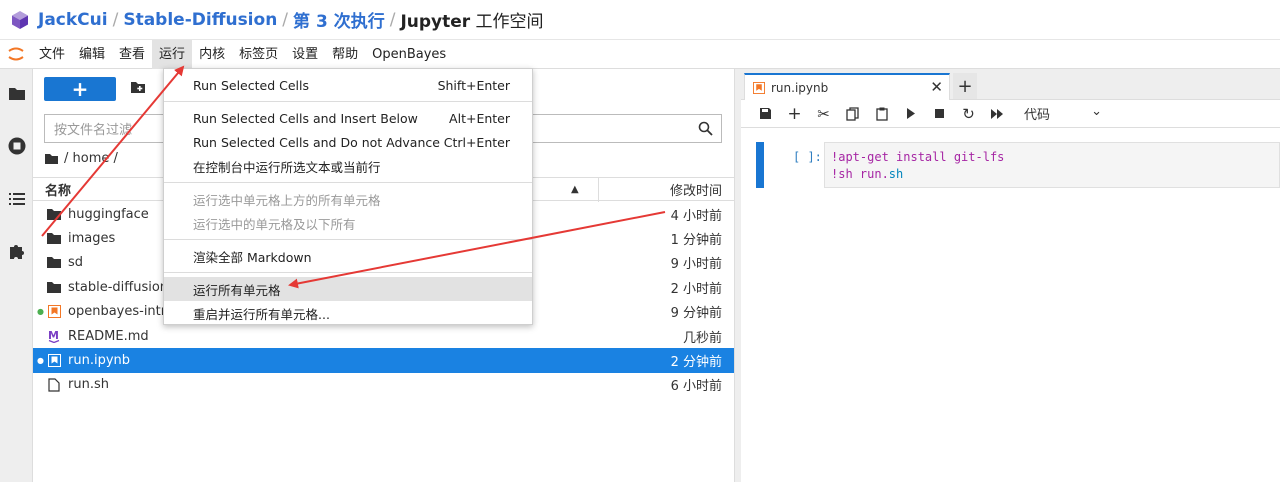 The width and height of the screenshot is (1280, 482). What do you see at coordinates (287, 167) in the screenshot?
I see `menu-item-label: 在控制台中运行所选文本或当前行` at bounding box center [287, 167].